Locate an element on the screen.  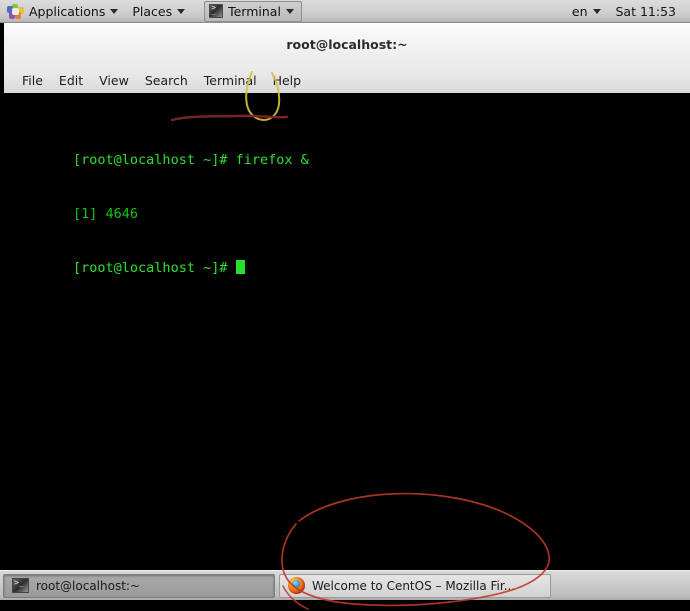
taskbar-empty-area is located at coordinates (642, 586).